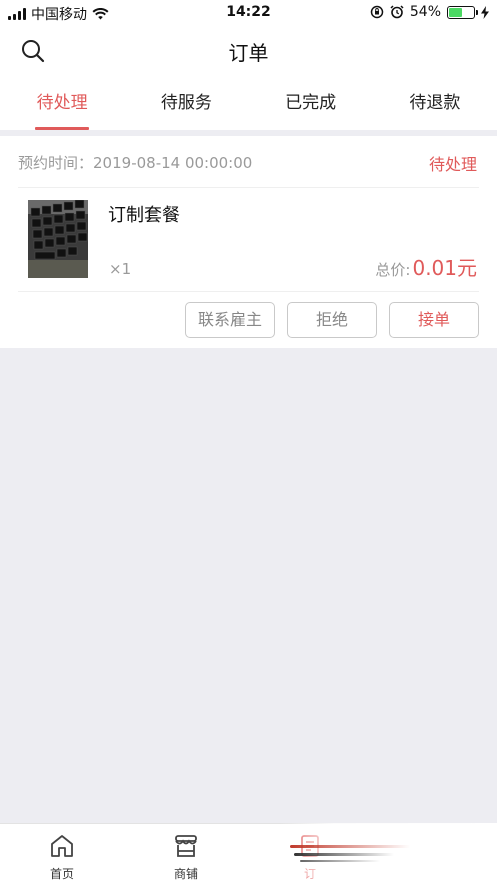 This screenshot has height=883, width=497. What do you see at coordinates (185, 874) in the screenshot?
I see `nav-store-label: 商铺` at bounding box center [185, 874].